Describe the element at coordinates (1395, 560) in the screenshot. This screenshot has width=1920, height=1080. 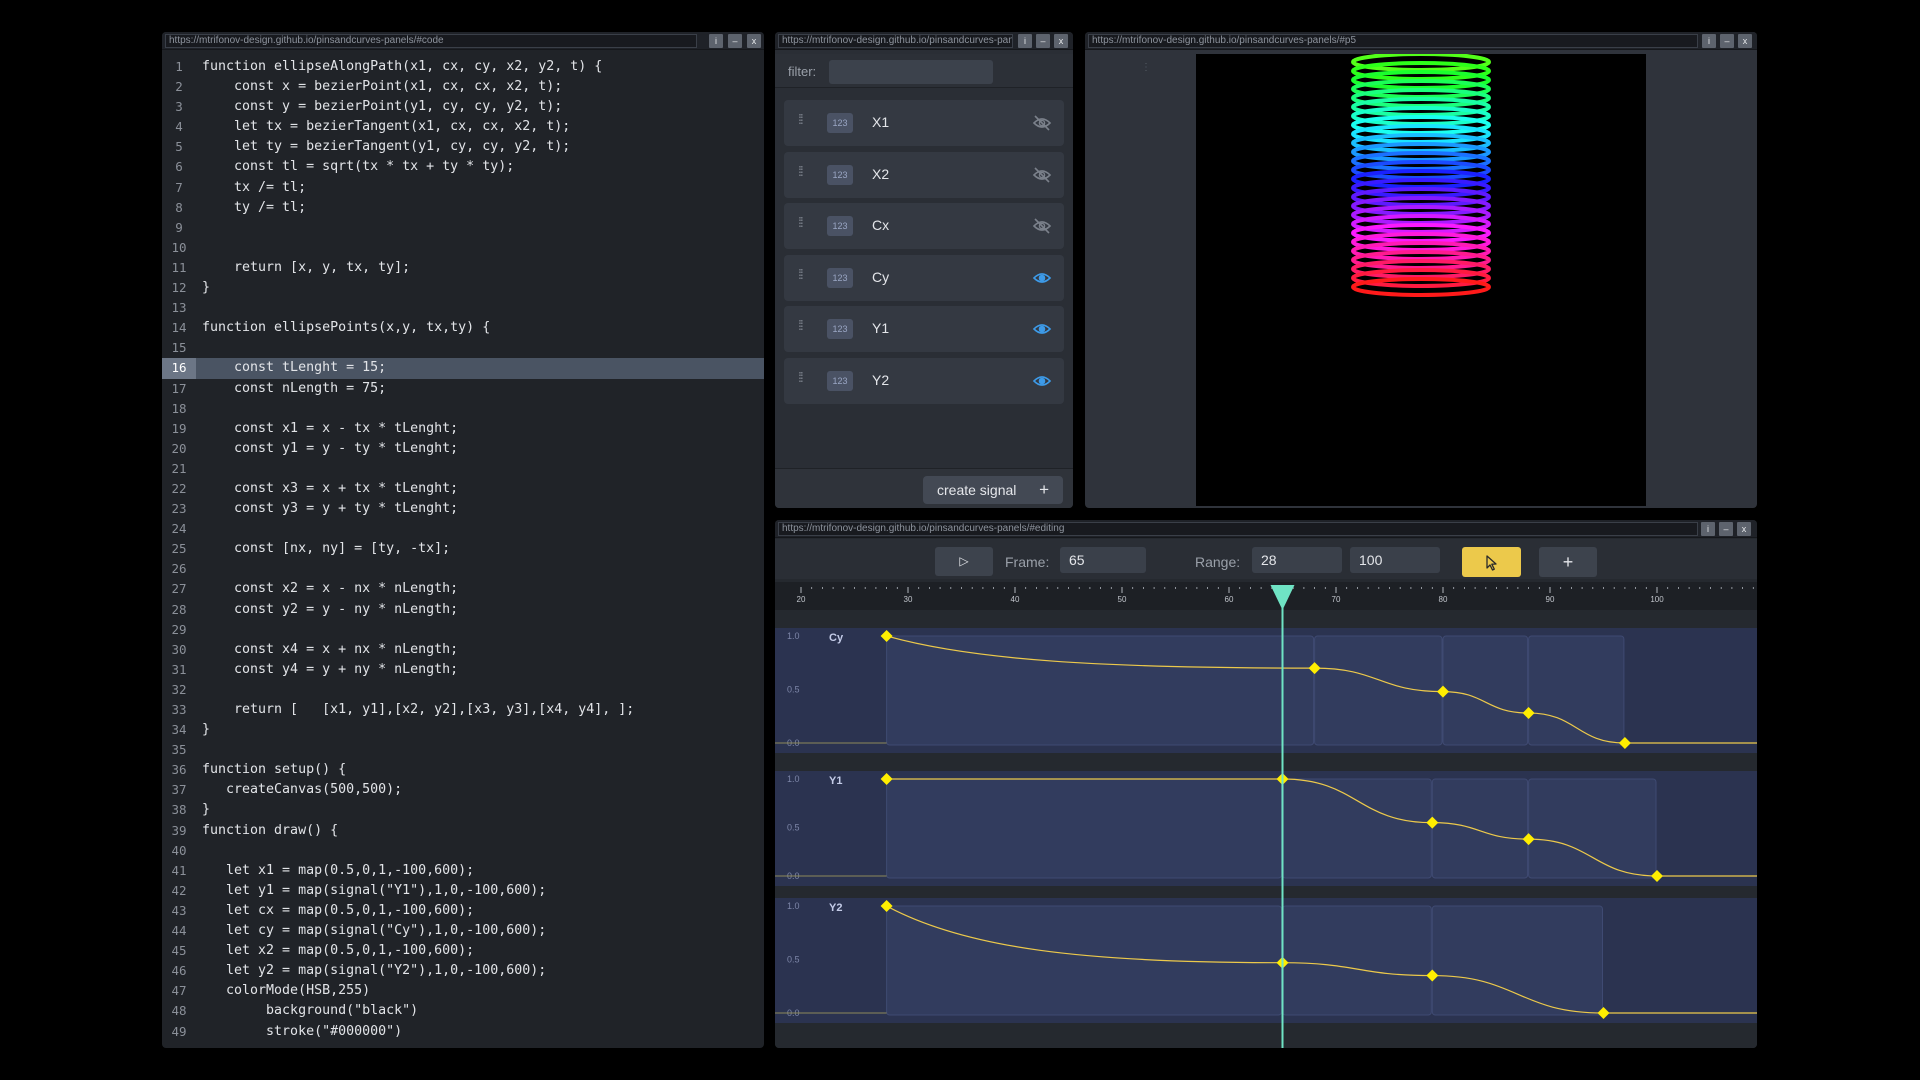
I see `range-end-input: 100` at that location.